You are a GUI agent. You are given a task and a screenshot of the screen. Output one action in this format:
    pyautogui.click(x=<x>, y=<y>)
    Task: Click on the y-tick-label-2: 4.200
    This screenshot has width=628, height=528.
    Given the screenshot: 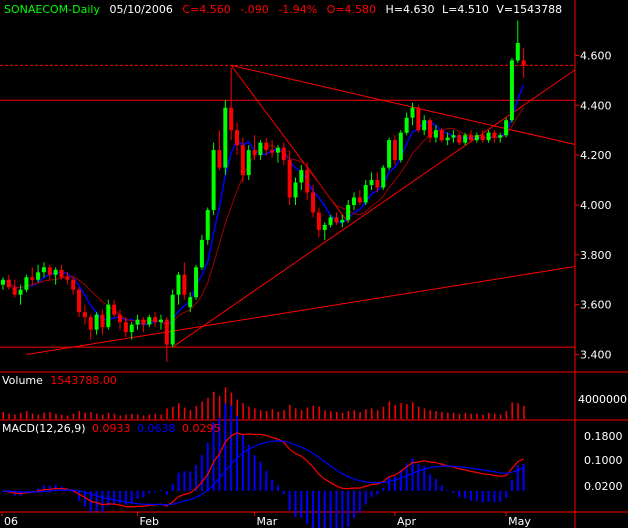 What is the action you would take?
    pyautogui.click(x=596, y=155)
    